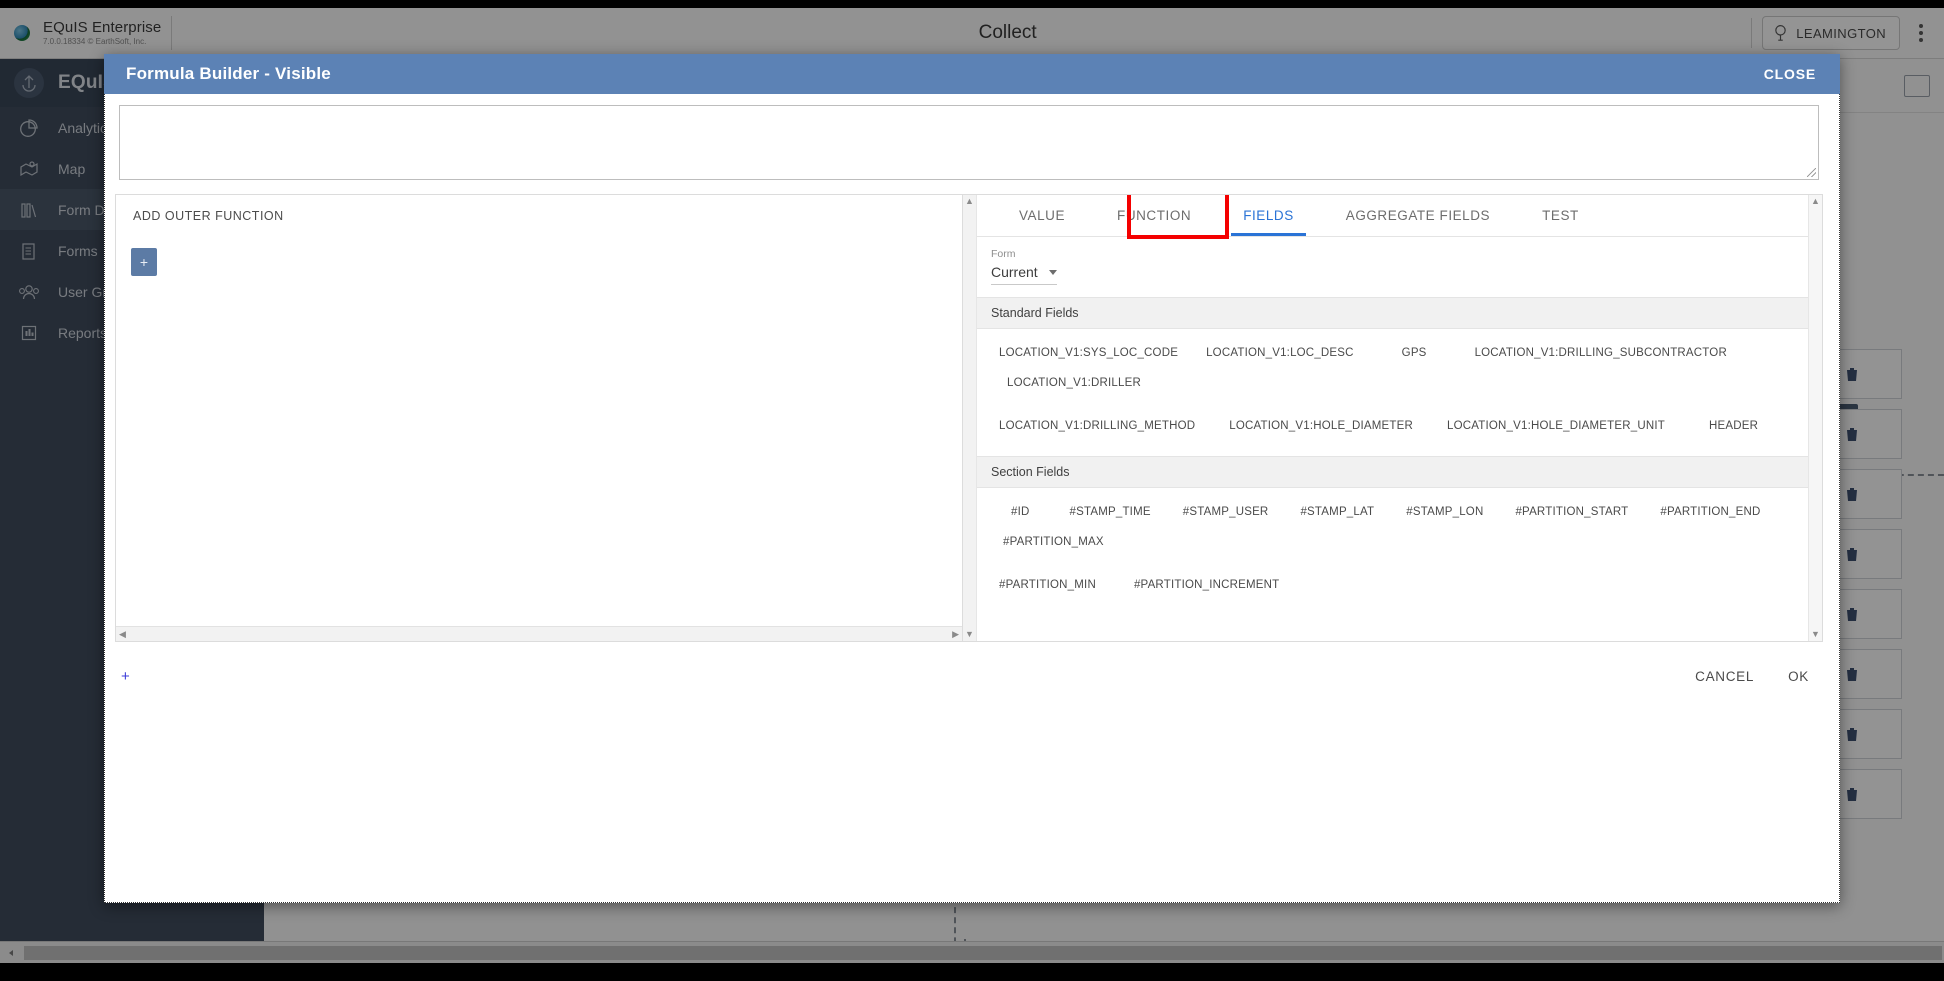  I want to click on left-pane-horizontal-scrollbar: ◀ ▶, so click(539, 633).